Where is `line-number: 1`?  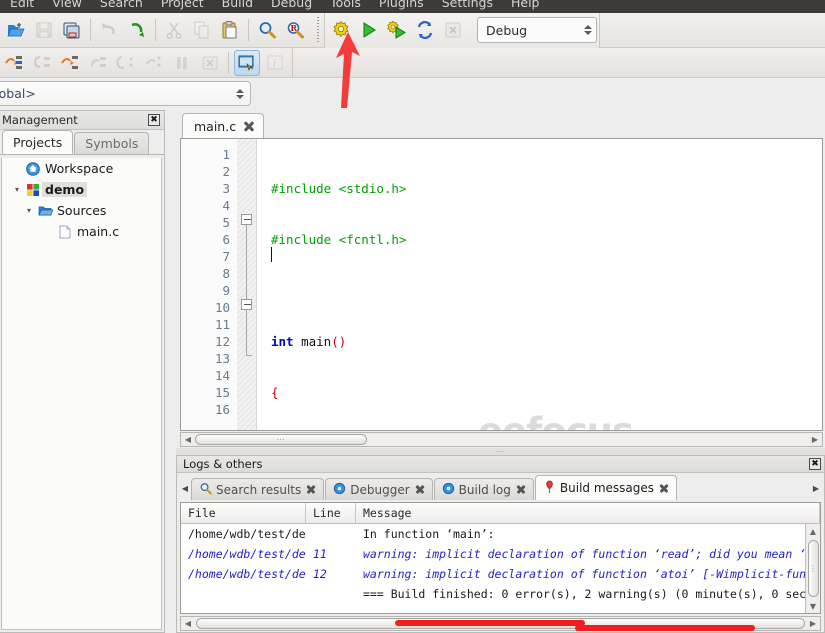 line-number: 1 is located at coordinates (226, 154).